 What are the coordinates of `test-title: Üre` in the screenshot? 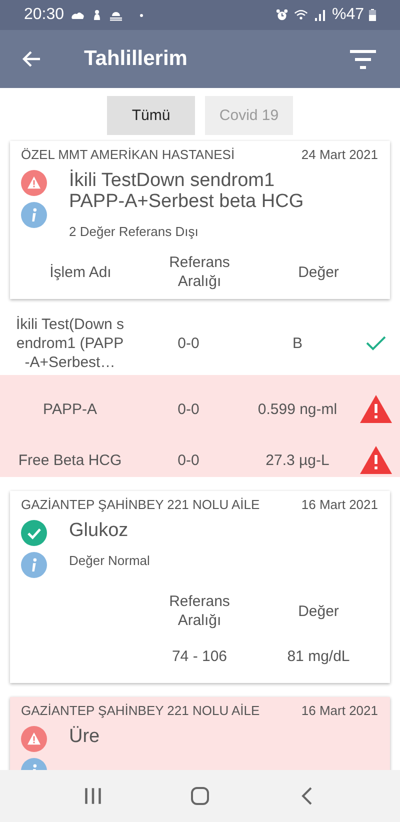 It's located at (84, 736).